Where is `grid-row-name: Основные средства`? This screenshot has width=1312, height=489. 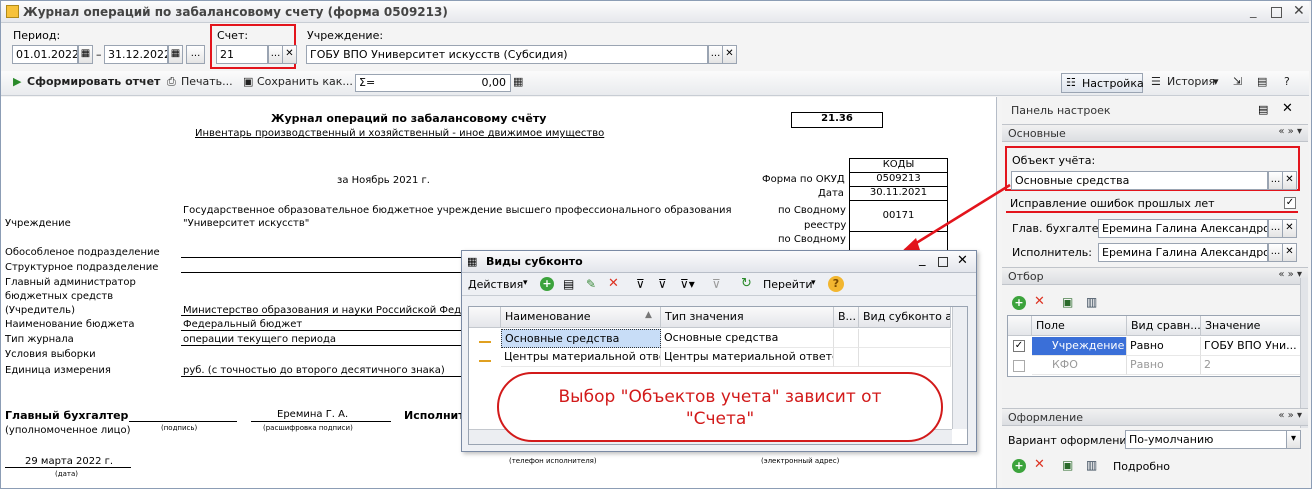 grid-row-name: Основные средства is located at coordinates (581, 338).